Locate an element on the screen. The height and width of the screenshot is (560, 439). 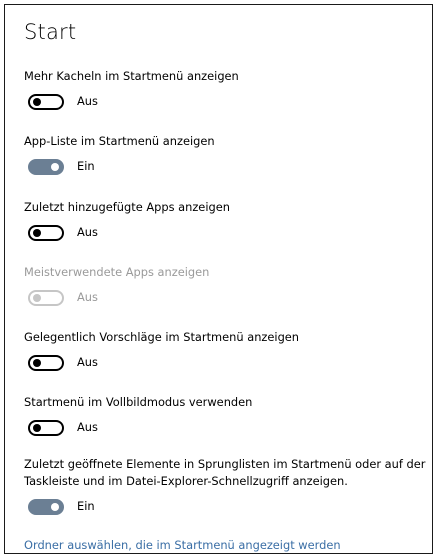
setting-label: Meistverwendete Apps anzeigen is located at coordinates (117, 272).